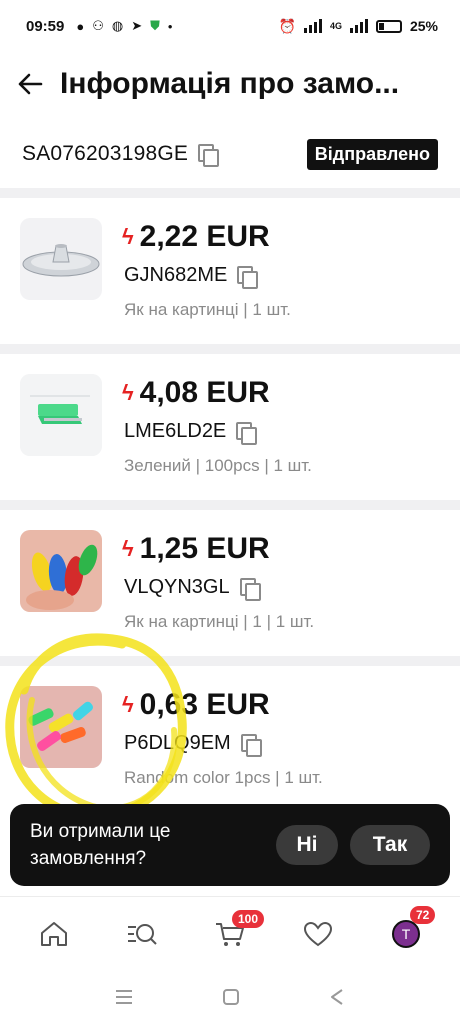 The height and width of the screenshot is (1024, 460). I want to click on chat-icon: ●, so click(80, 26).